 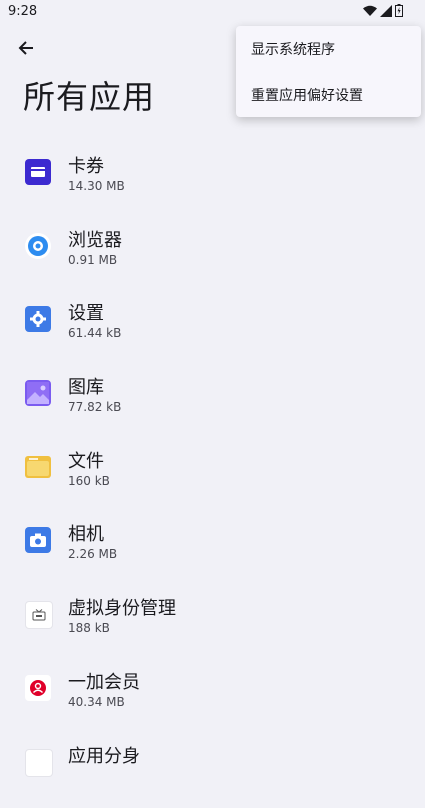 What do you see at coordinates (104, 681) in the screenshot?
I see `app-name: 一加会员` at bounding box center [104, 681].